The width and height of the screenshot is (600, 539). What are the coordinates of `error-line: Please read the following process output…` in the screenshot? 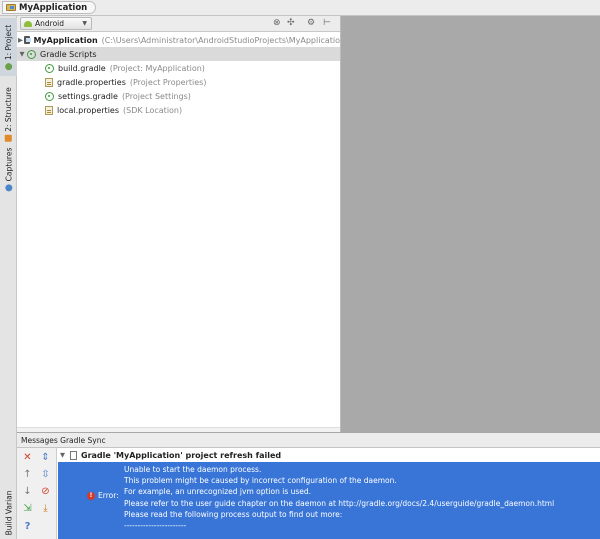 It's located at (233, 514).